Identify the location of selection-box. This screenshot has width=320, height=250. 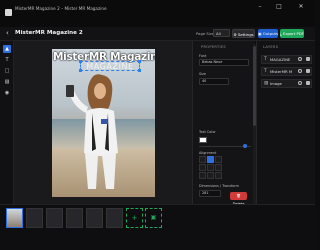
(110, 66).